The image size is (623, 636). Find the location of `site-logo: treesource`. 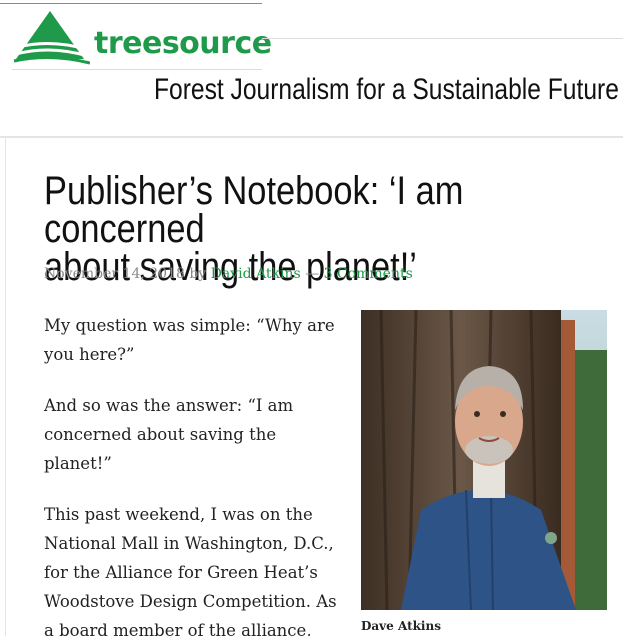

site-logo: treesource is located at coordinates (142, 39).